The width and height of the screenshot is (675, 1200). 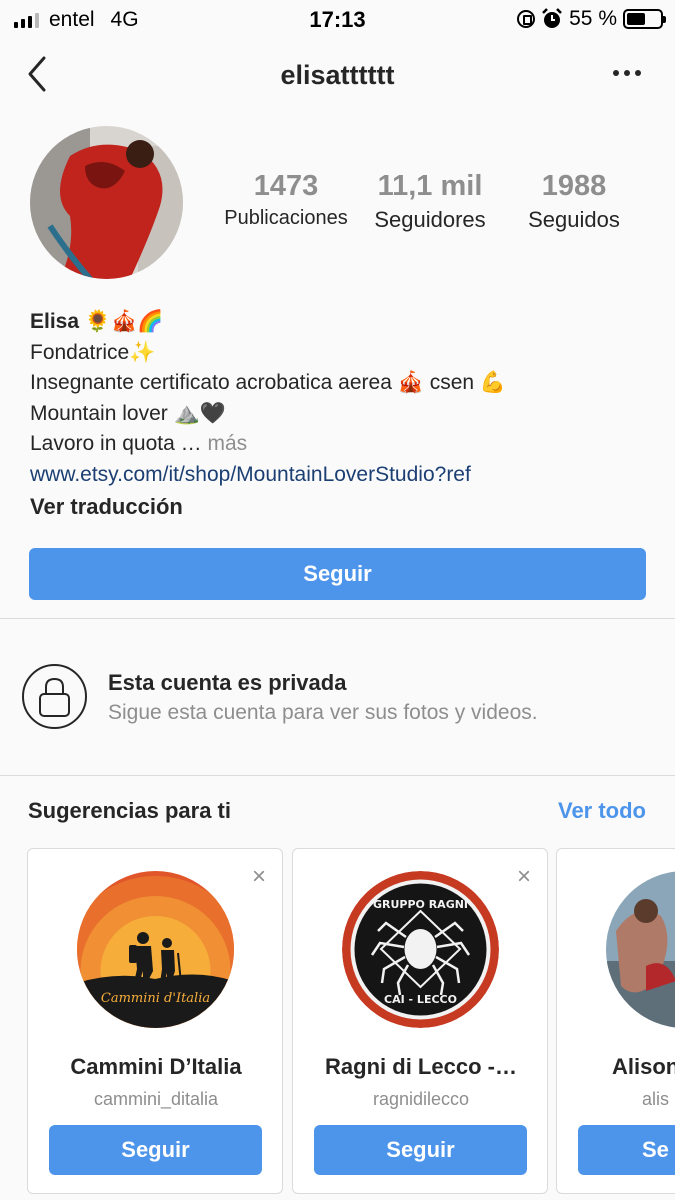 What do you see at coordinates (286, 186) in the screenshot?
I see `posts-count: 1473` at bounding box center [286, 186].